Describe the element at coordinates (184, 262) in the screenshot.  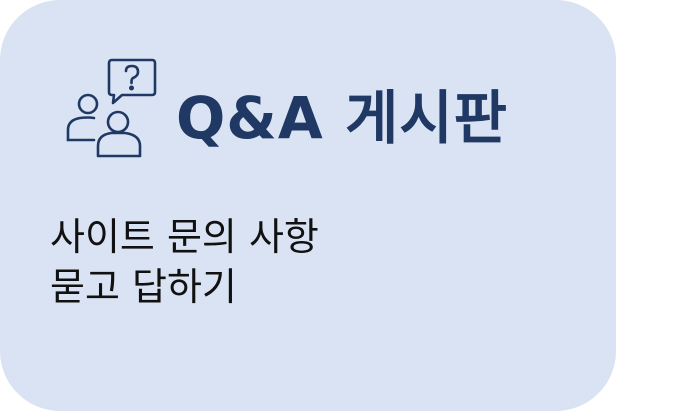
I see `board-description: 사이트 문의 사항 묻고 답하기` at that location.